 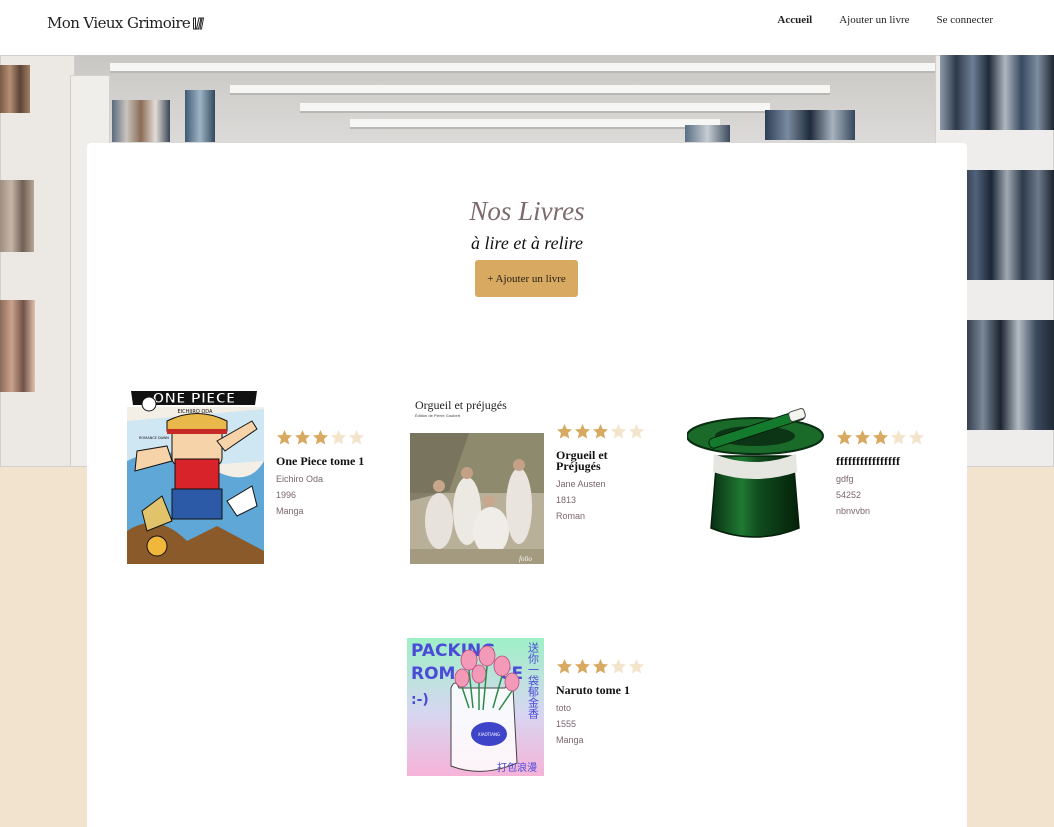 I want to click on main-nav: Accueil Ajouter un livre Se connecter, so click(x=885, y=20).